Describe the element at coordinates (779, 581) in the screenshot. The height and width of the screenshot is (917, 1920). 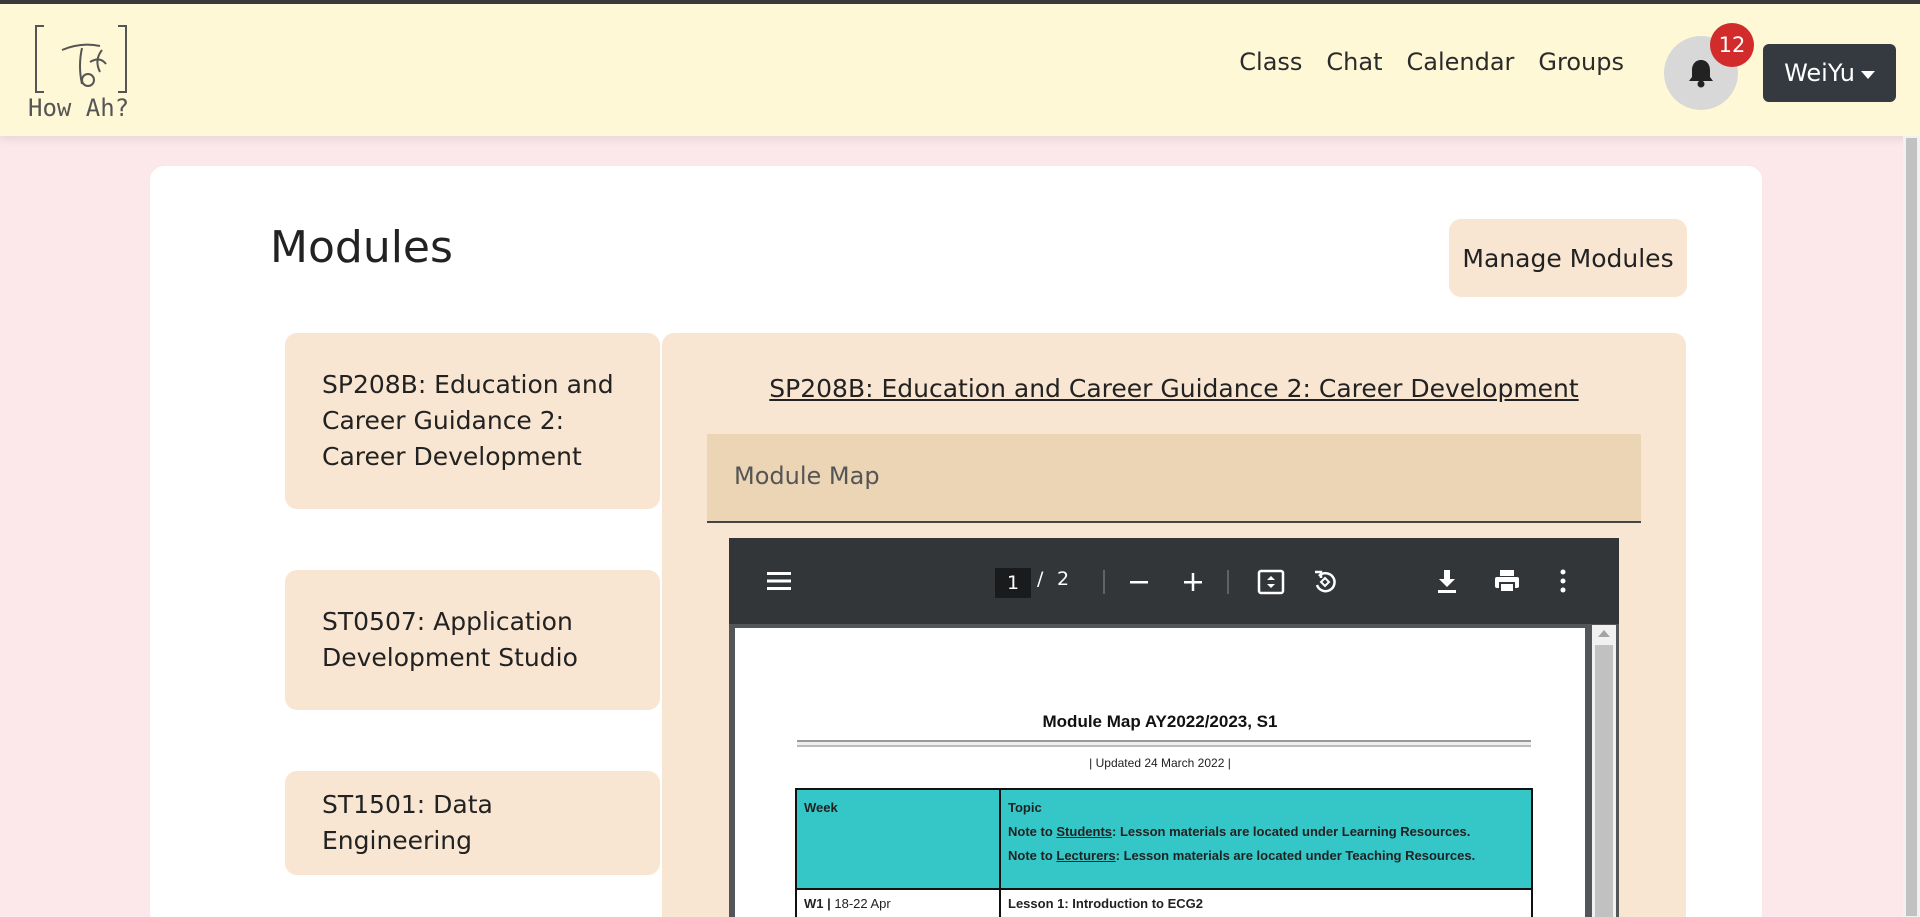
I see `menu-icon` at that location.